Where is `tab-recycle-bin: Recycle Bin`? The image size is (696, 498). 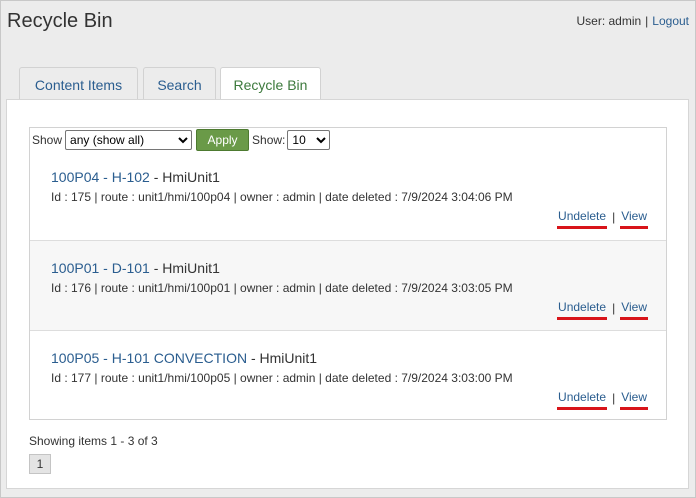 tab-recycle-bin: Recycle Bin is located at coordinates (270, 84).